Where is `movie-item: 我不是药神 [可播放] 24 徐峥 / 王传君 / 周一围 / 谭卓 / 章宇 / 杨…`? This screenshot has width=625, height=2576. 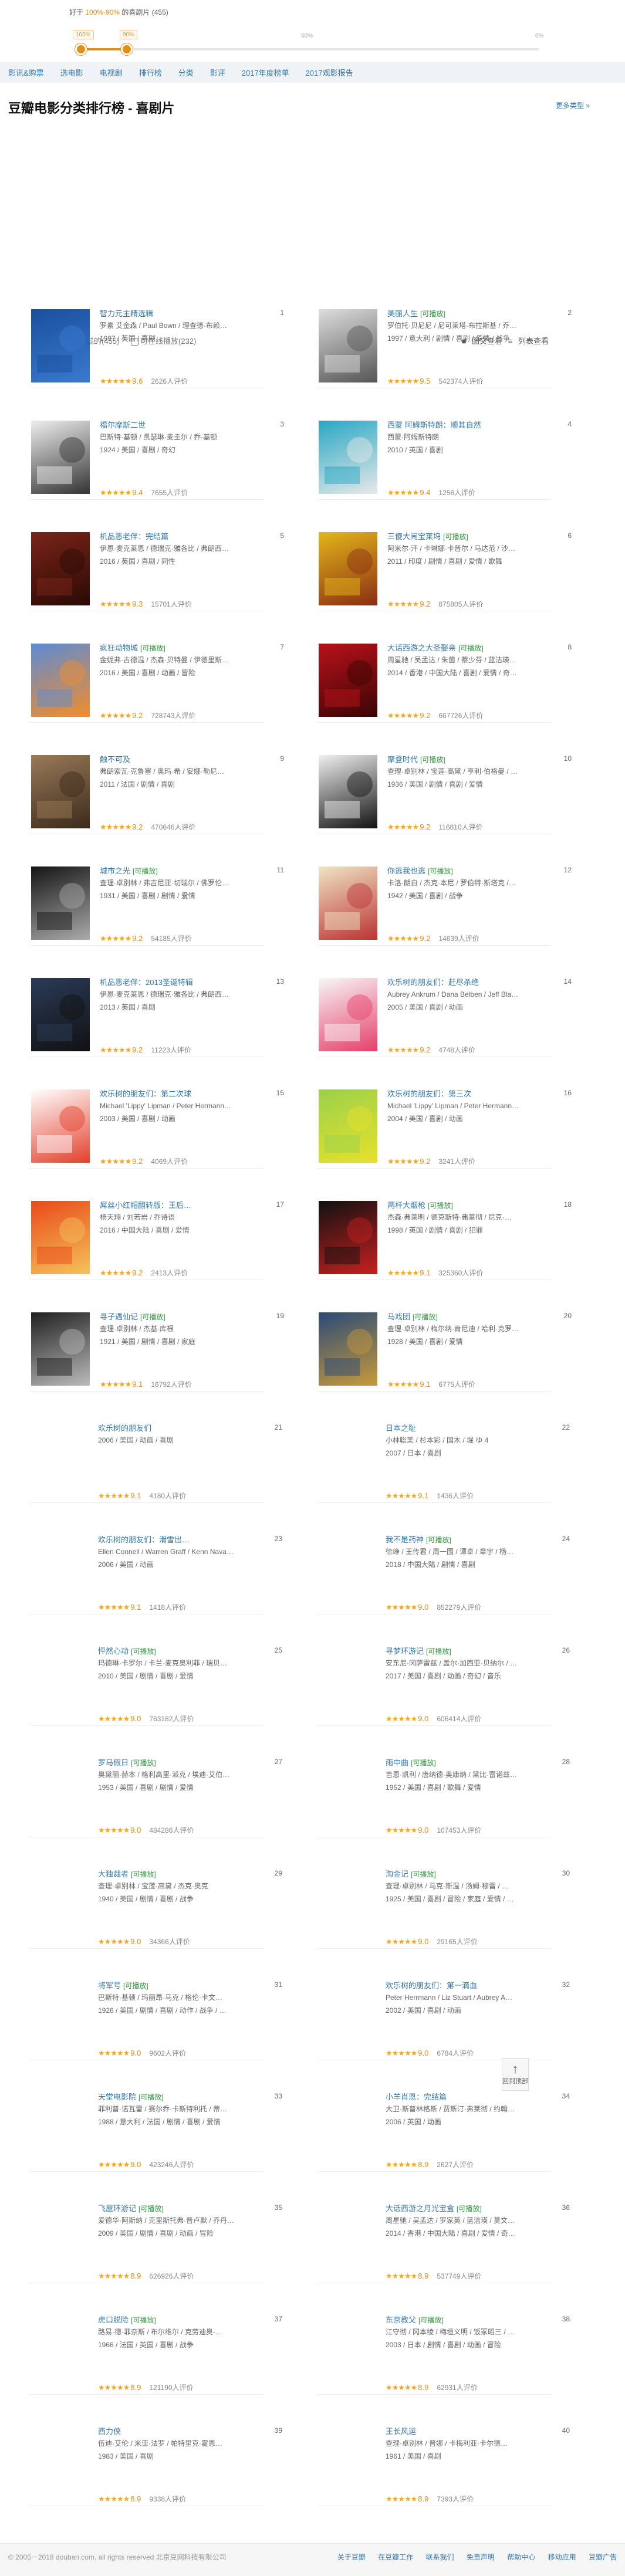 movie-item: 我不是药神 [可播放] 24 徐峥 / 王传君 / 周一围 / 谭卓 / 章宇 / 杨… is located at coordinates (443, 1564).